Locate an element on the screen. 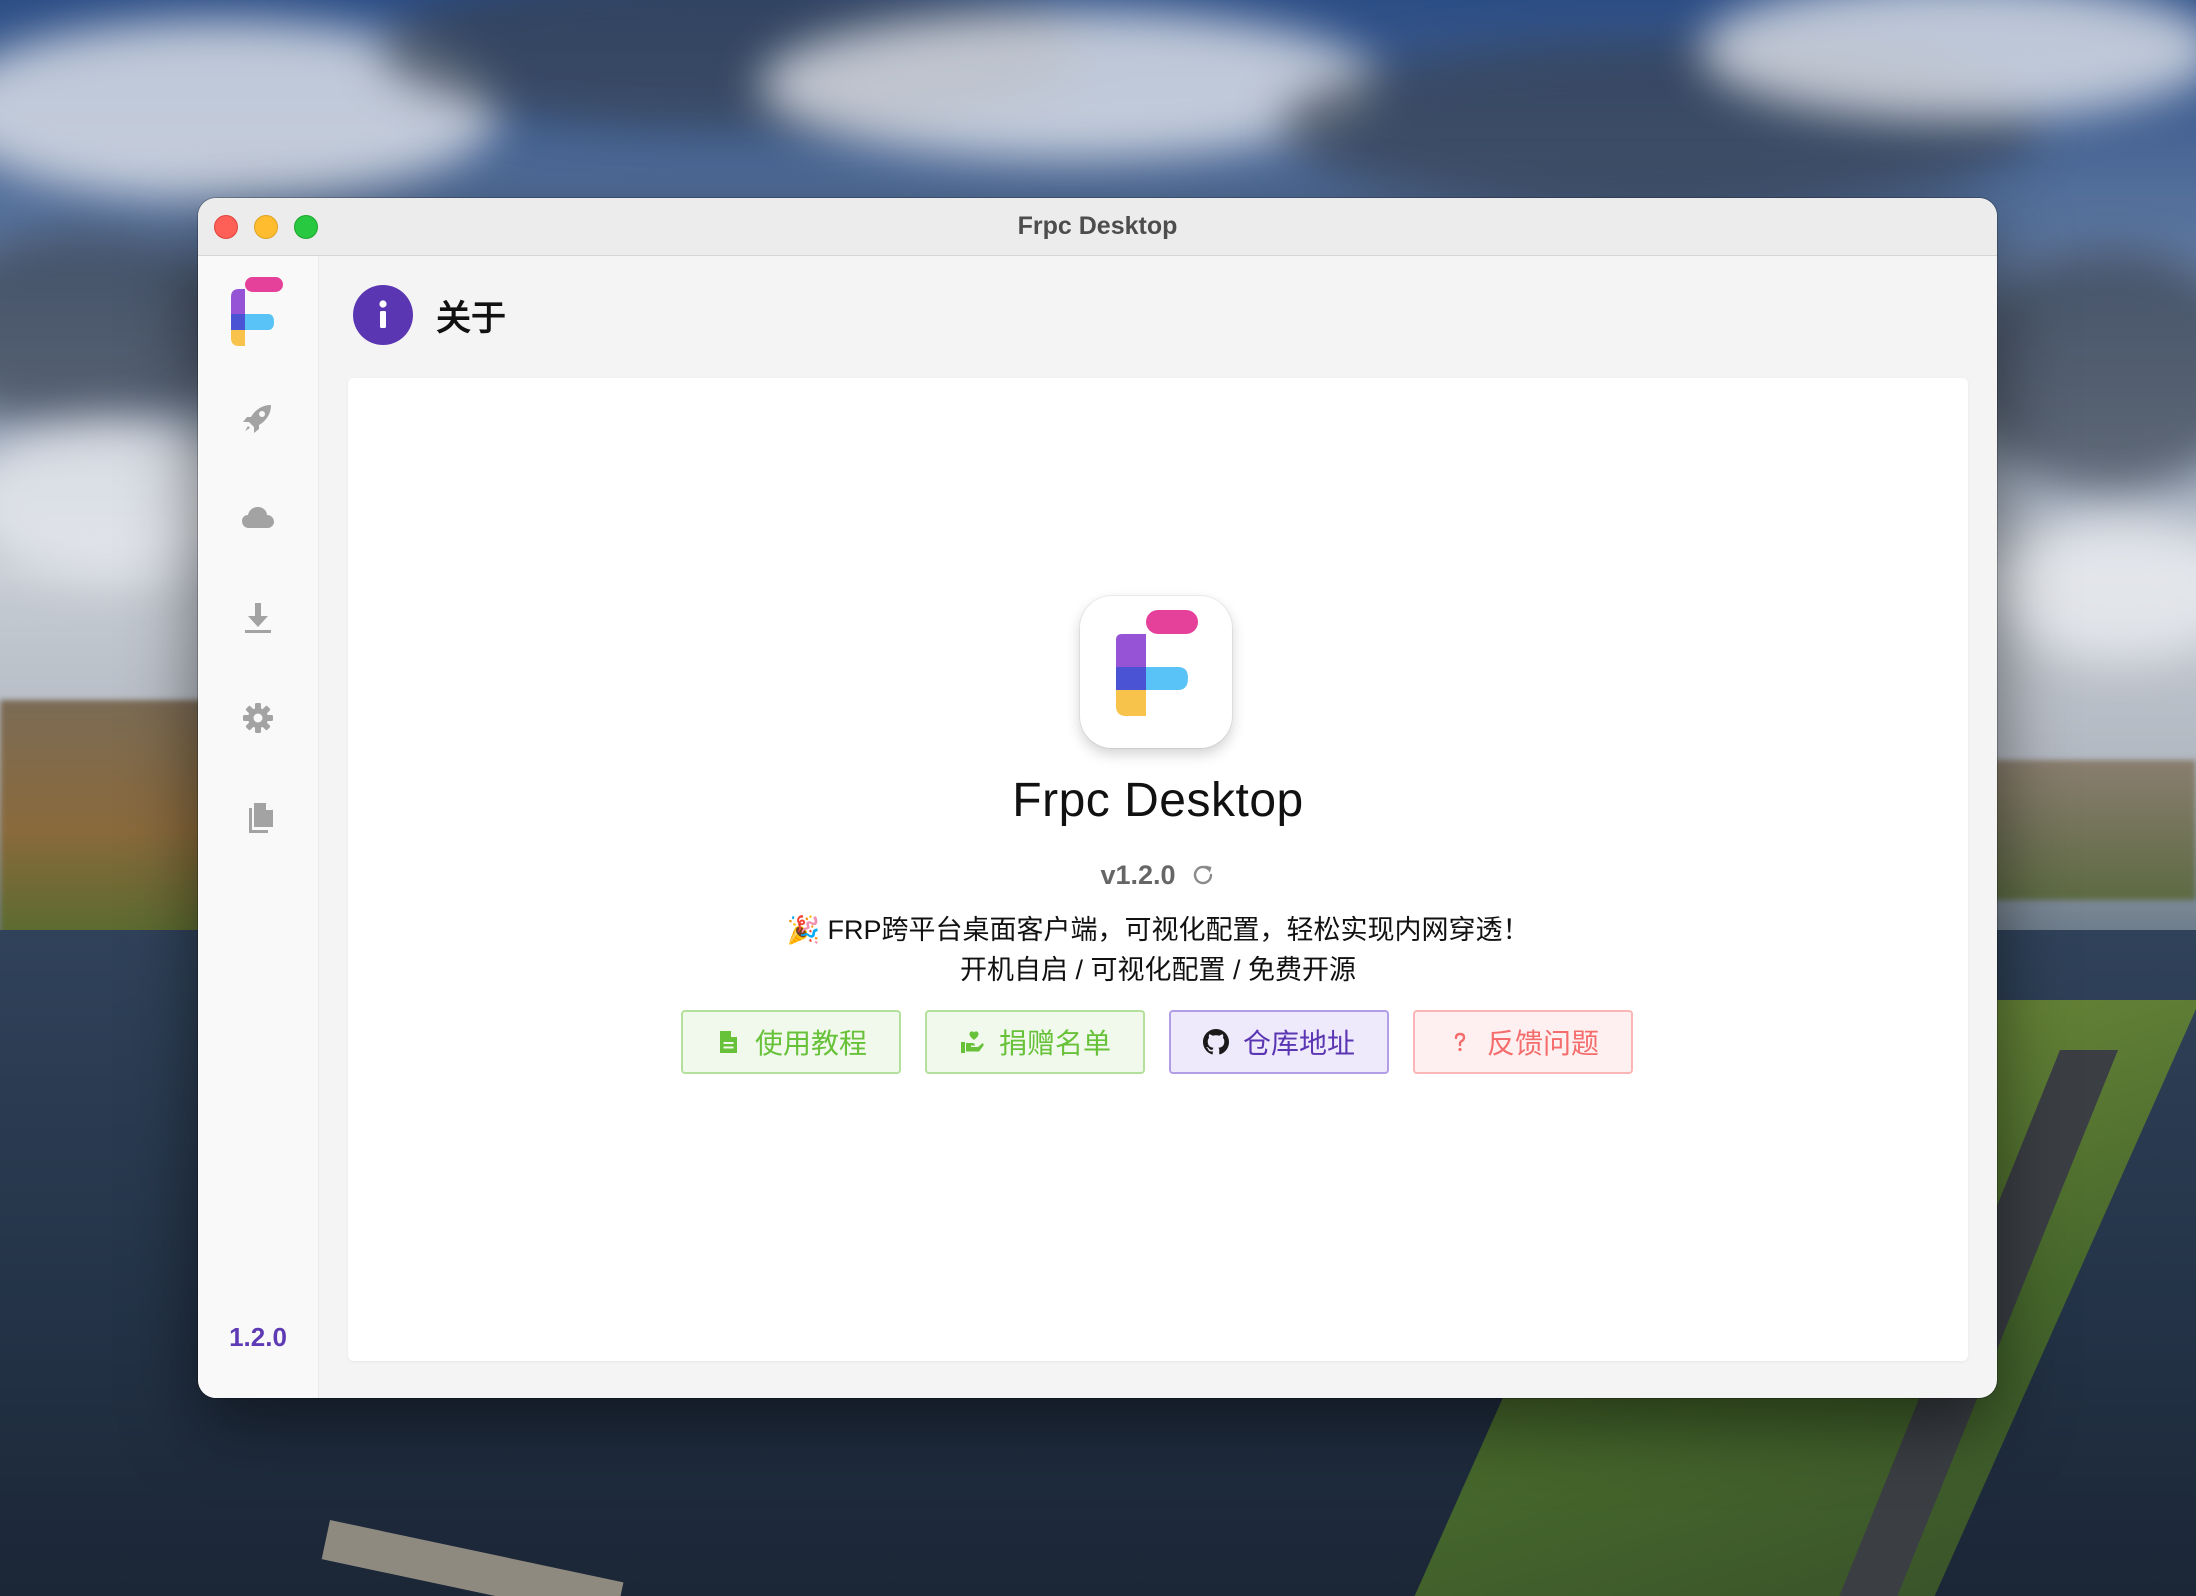  sidebar-version: 1.2.0 is located at coordinates (258, 1337).